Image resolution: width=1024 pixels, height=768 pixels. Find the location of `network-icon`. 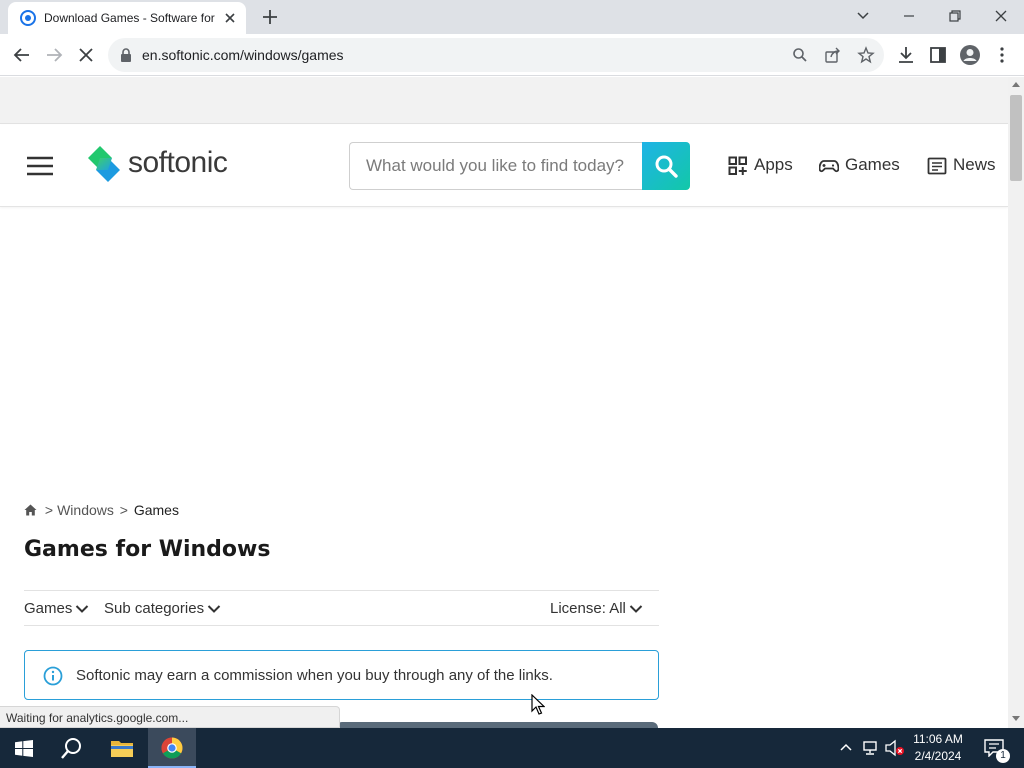

network-icon is located at coordinates (871, 748).